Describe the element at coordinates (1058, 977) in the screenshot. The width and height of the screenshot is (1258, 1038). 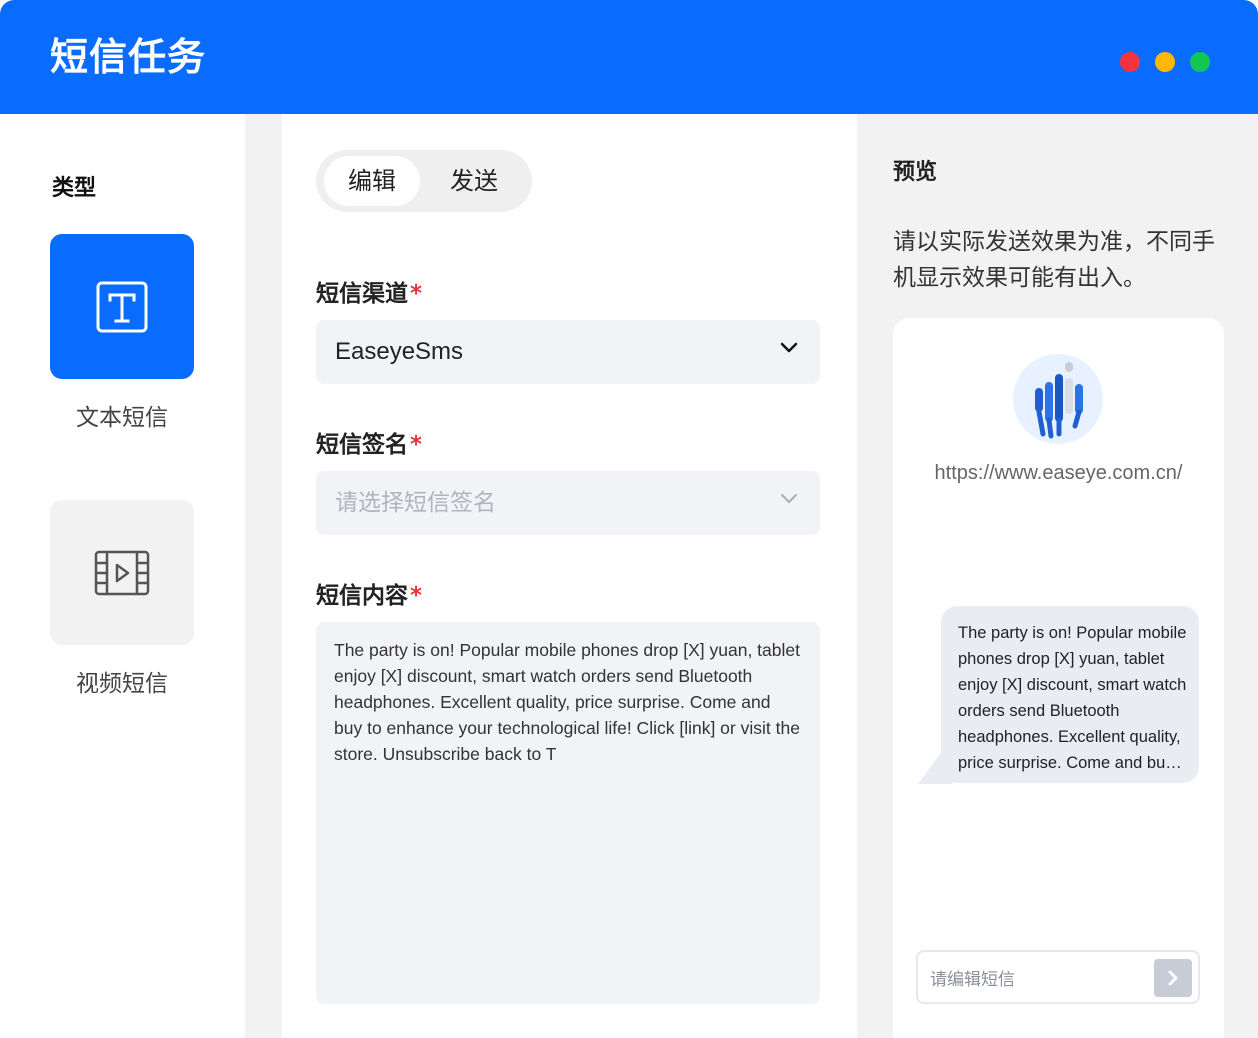
I see `message-input: 请编辑短信` at that location.